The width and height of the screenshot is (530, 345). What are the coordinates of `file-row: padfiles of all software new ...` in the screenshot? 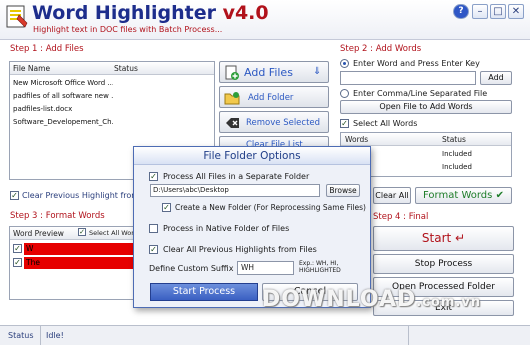 It's located at (63, 96).